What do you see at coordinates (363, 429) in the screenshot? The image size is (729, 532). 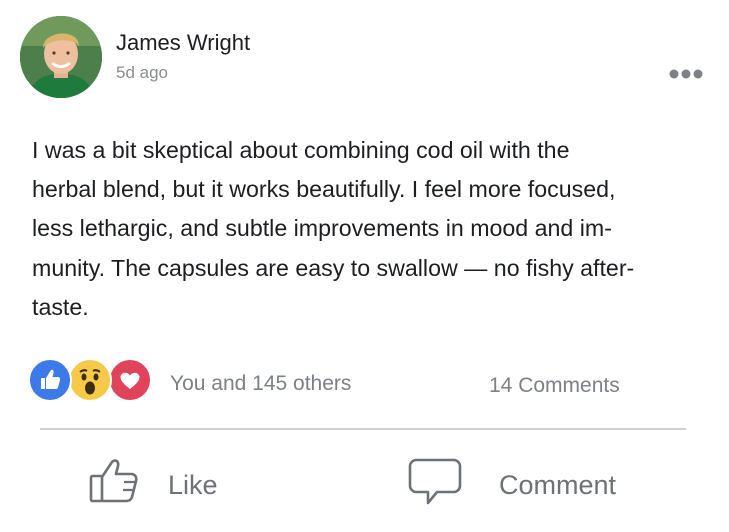 I see `divider` at bounding box center [363, 429].